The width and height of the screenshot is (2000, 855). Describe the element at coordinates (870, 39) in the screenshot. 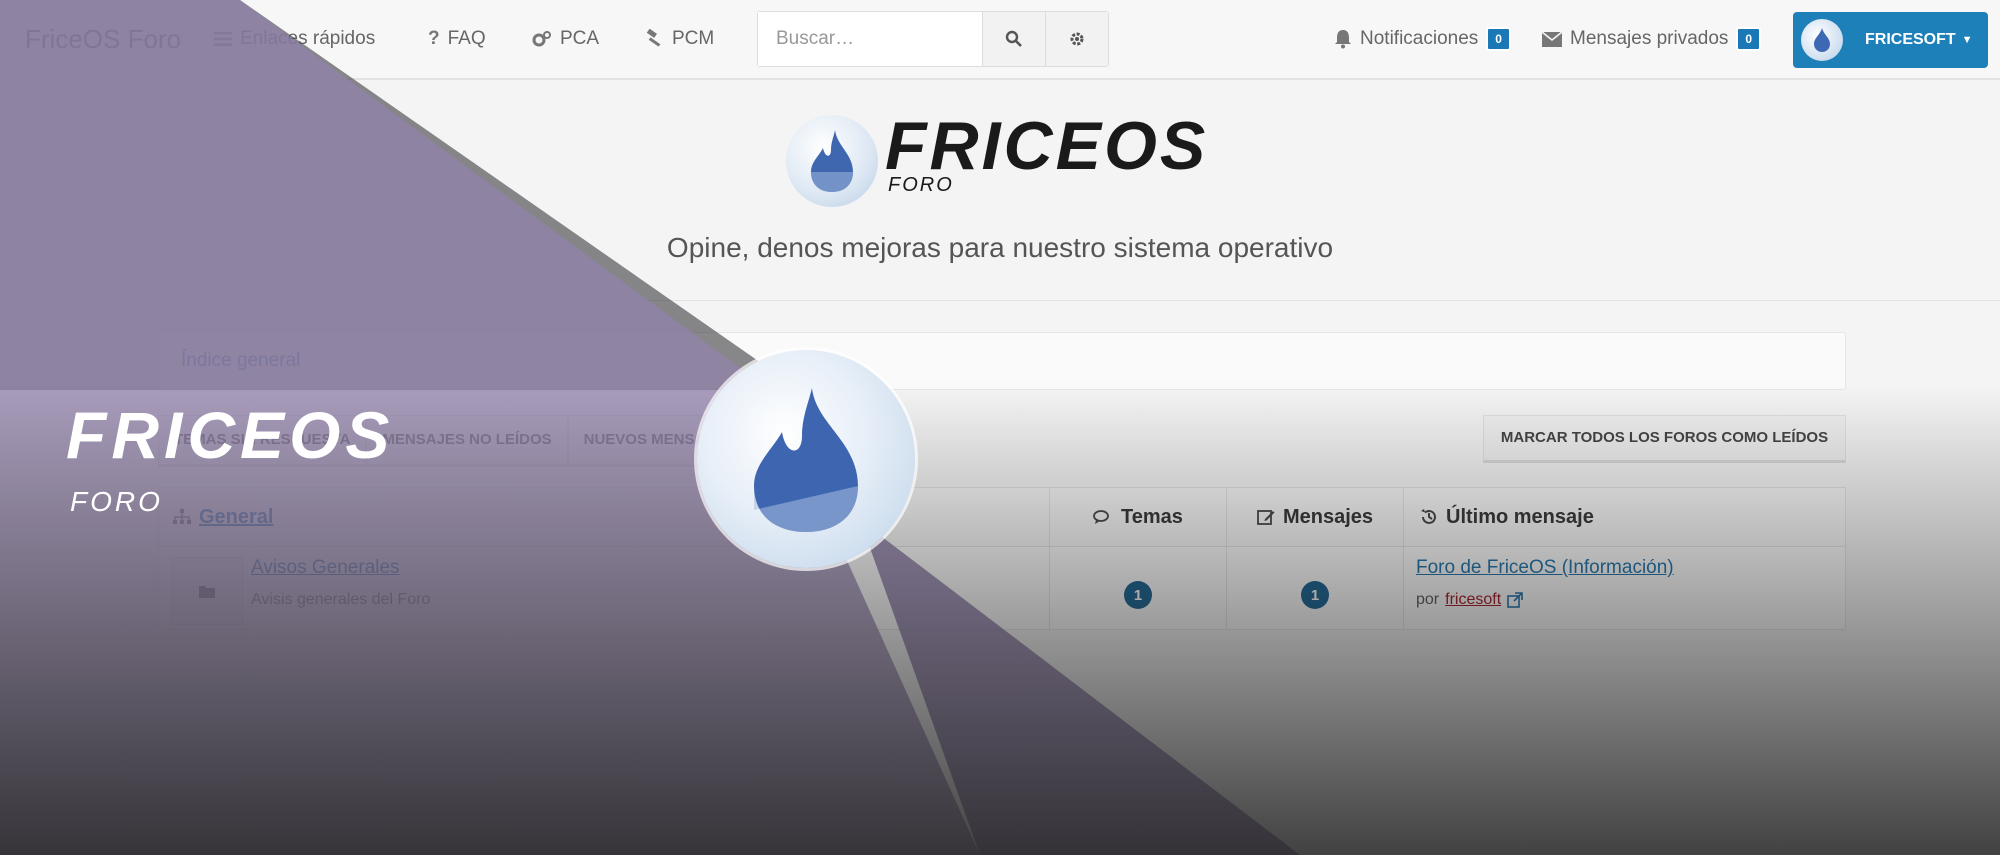

I see `search-input` at that location.